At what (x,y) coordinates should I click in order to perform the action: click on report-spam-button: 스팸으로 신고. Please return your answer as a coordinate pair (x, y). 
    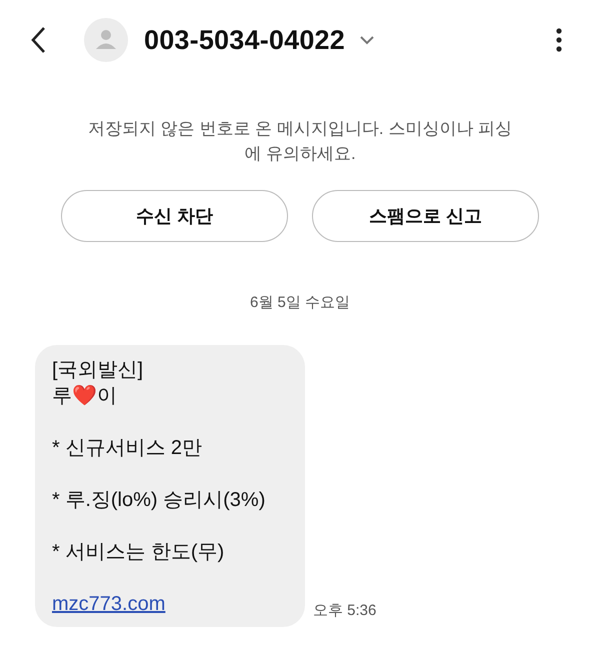
    Looking at the image, I should click on (425, 216).